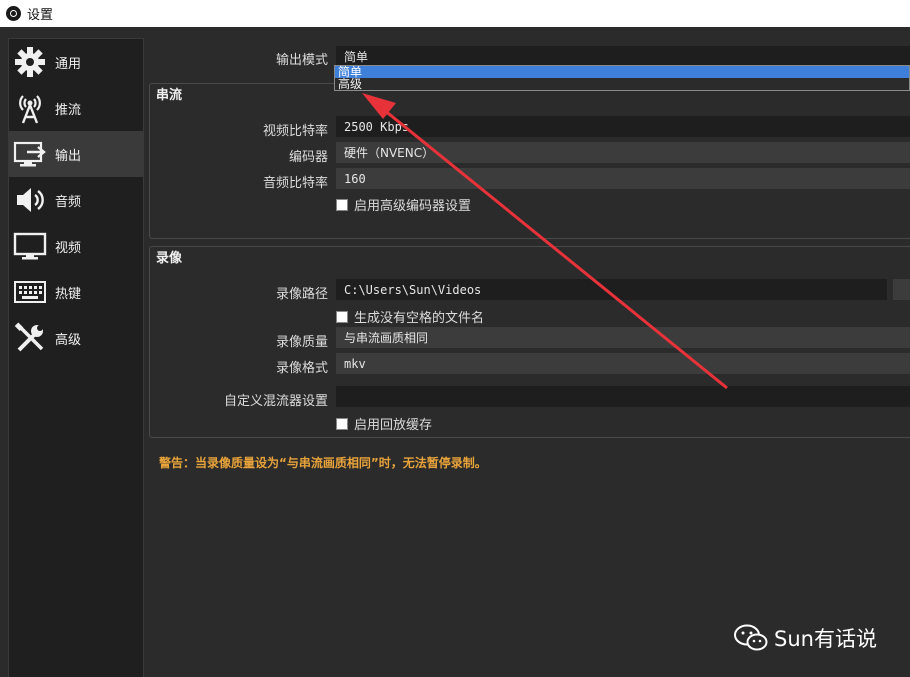  What do you see at coordinates (622, 72) in the screenshot?
I see `dropdown-option-simple: 简单` at bounding box center [622, 72].